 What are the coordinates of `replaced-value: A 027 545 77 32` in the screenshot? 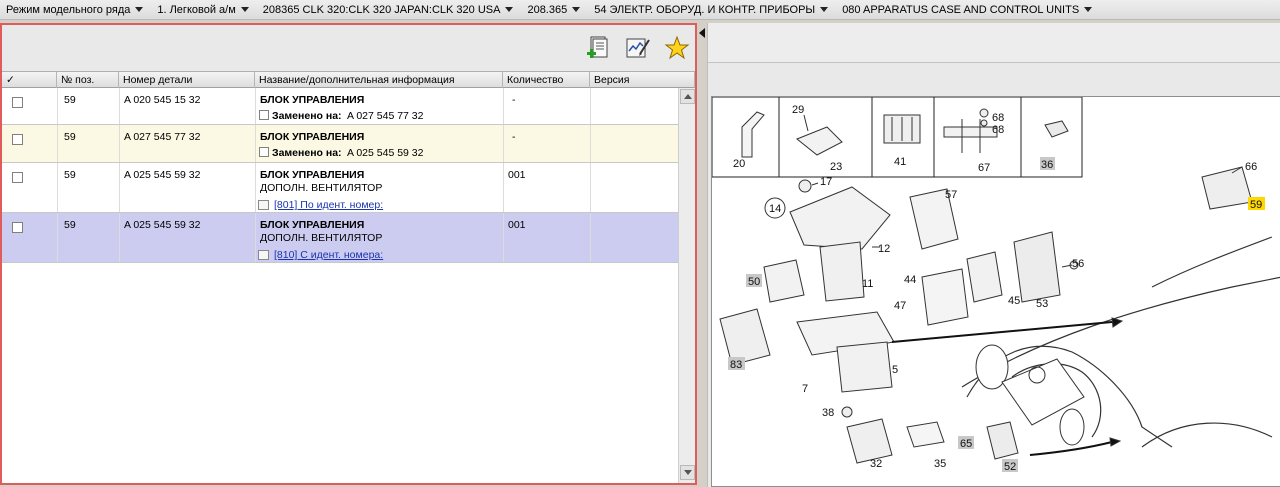 It's located at (385, 116).